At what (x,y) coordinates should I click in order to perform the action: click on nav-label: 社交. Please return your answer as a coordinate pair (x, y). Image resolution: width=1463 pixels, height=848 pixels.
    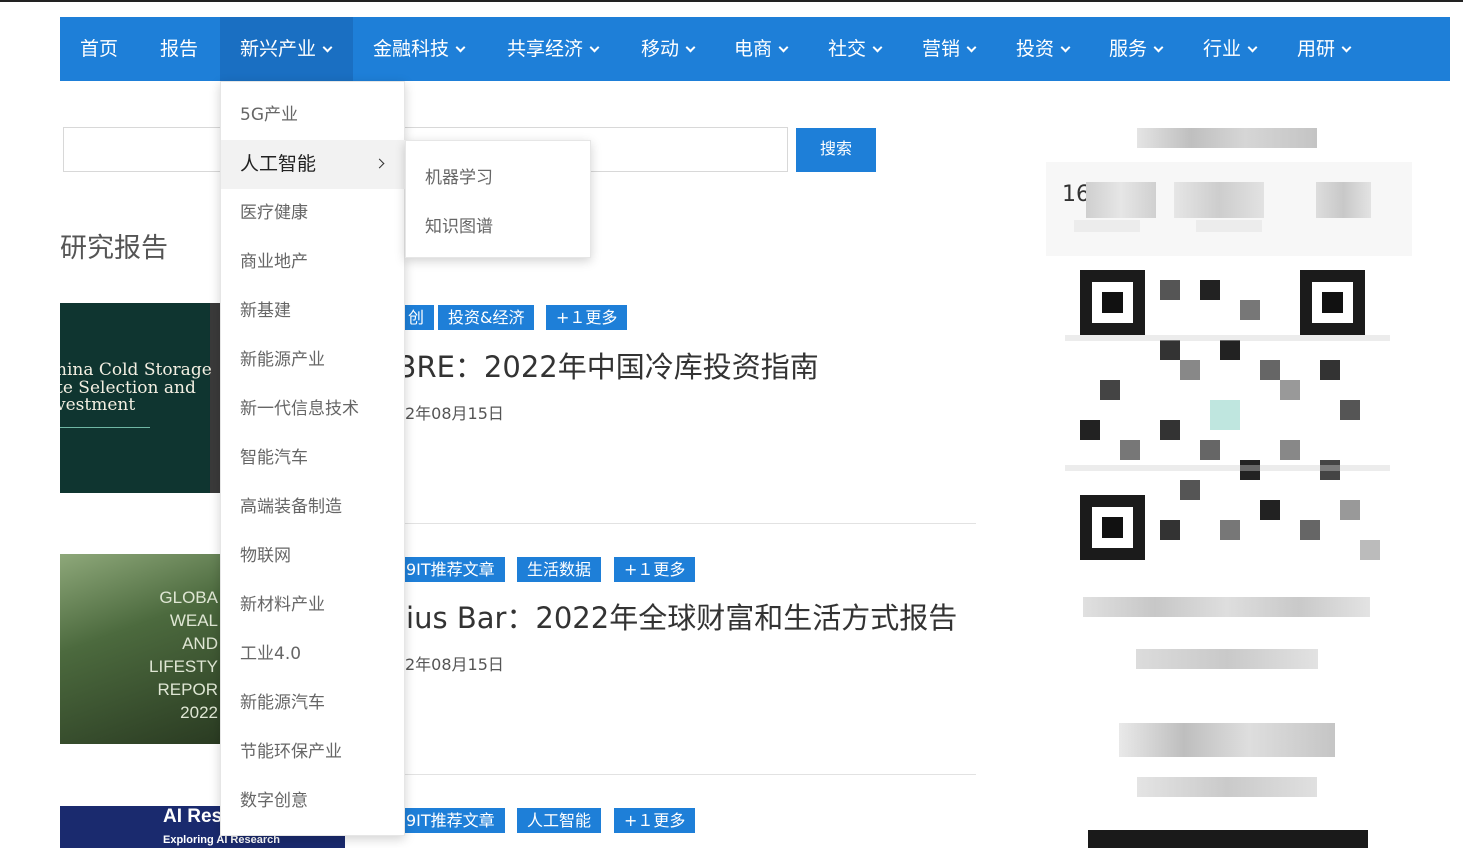
    Looking at the image, I should click on (847, 49).